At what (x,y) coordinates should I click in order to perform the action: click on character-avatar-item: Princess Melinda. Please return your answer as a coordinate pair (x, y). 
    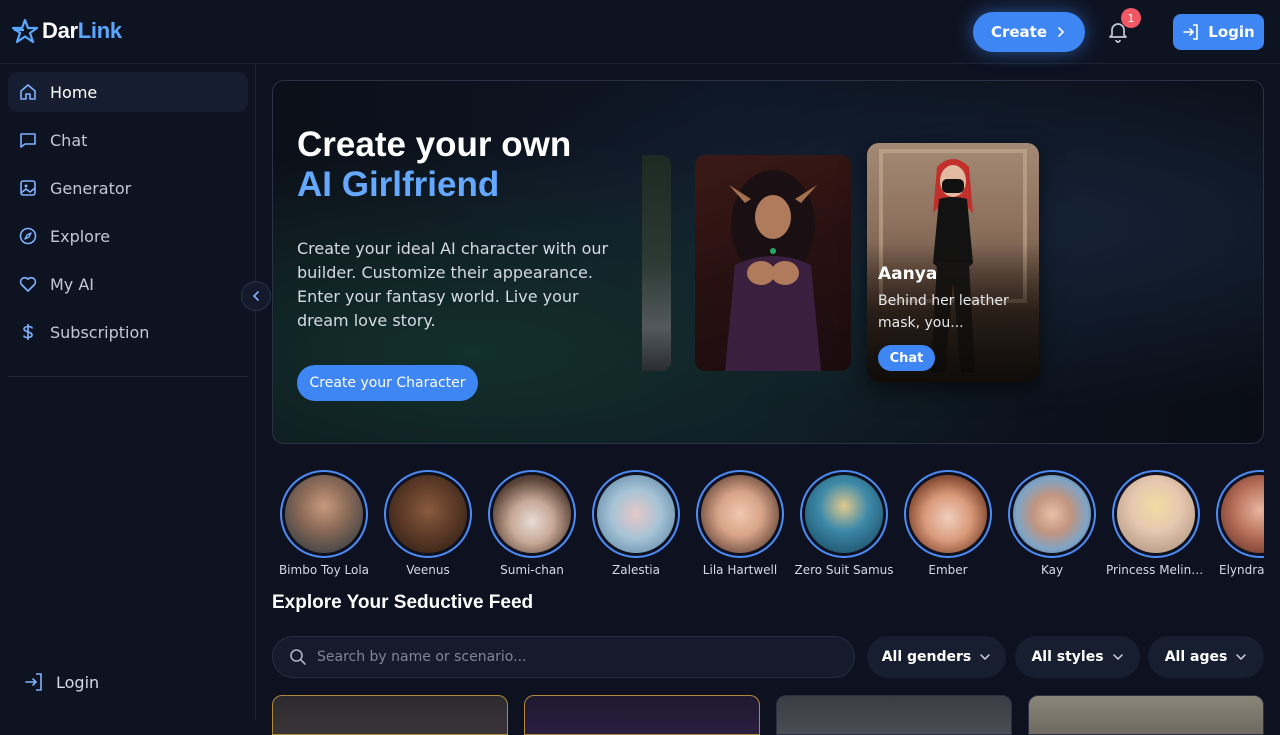
    Looking at the image, I should click on (1156, 523).